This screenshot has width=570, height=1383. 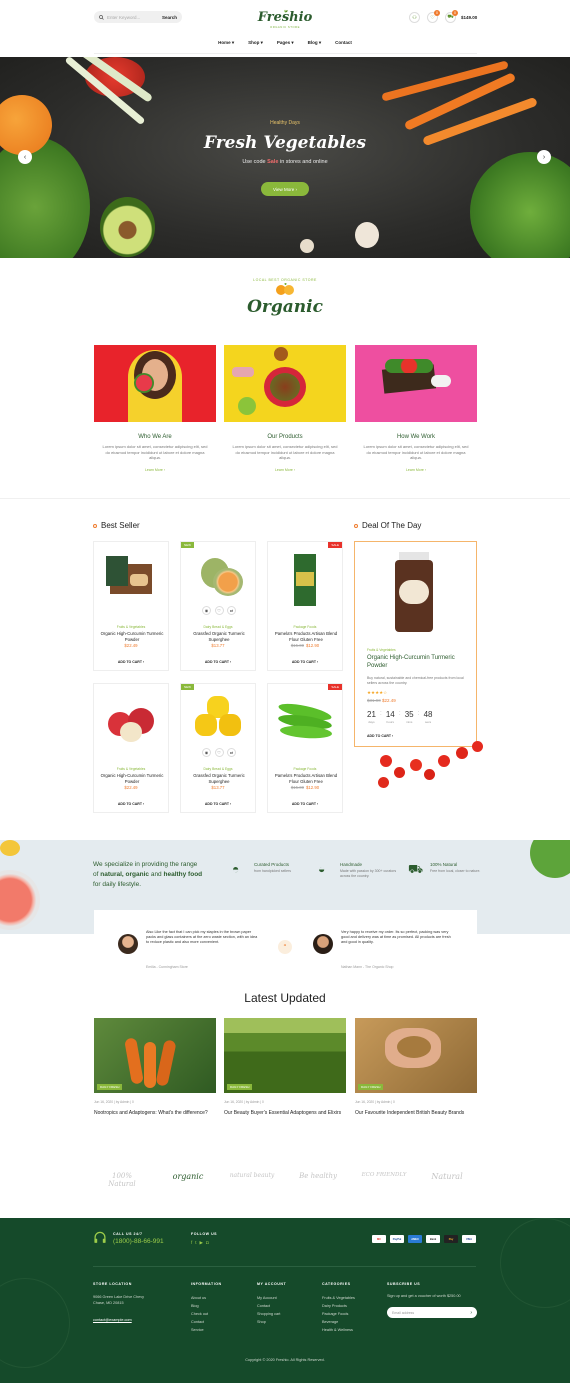 I want to click on brand-logo: Natural, so click(x=447, y=1176).